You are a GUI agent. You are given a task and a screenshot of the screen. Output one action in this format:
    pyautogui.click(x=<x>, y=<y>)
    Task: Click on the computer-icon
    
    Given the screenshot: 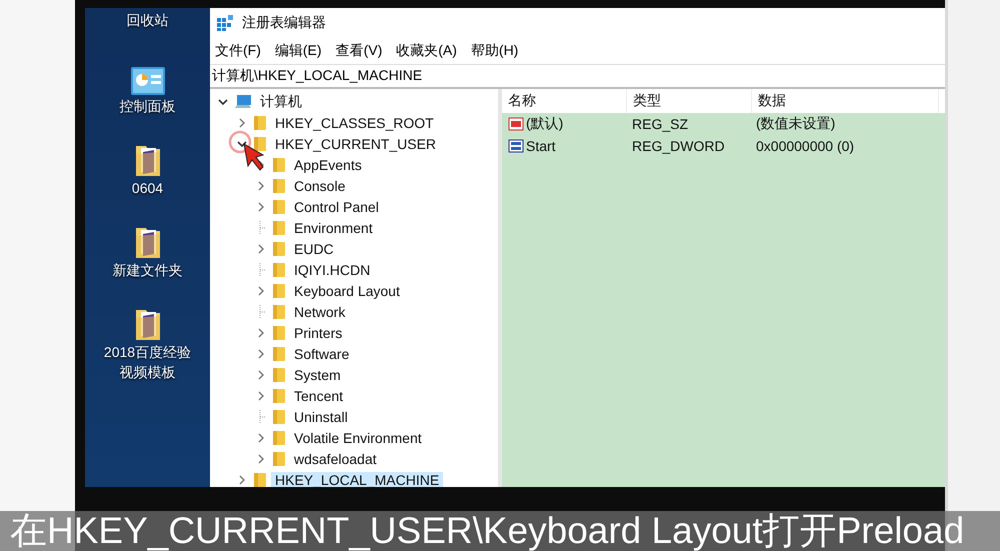 What is the action you would take?
    pyautogui.click(x=243, y=102)
    